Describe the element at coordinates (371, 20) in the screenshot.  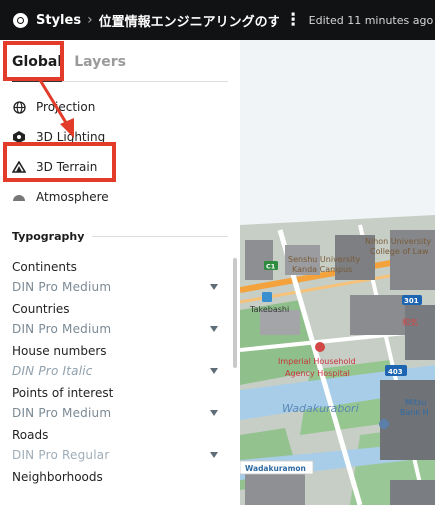
I see `edited-status: Edited 11 minutes ago` at that location.